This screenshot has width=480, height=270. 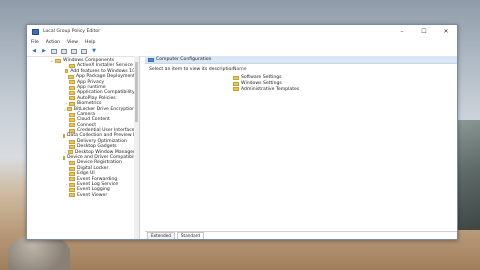 I want to click on folder-up-icon, so click(x=54, y=51).